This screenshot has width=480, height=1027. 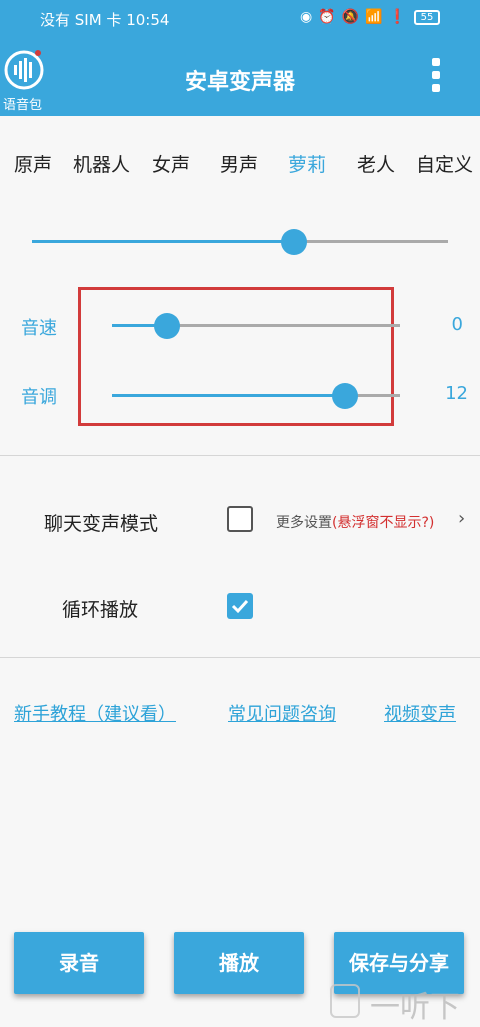 I want to click on preset-lolita: 萝莉, so click(x=307, y=163).